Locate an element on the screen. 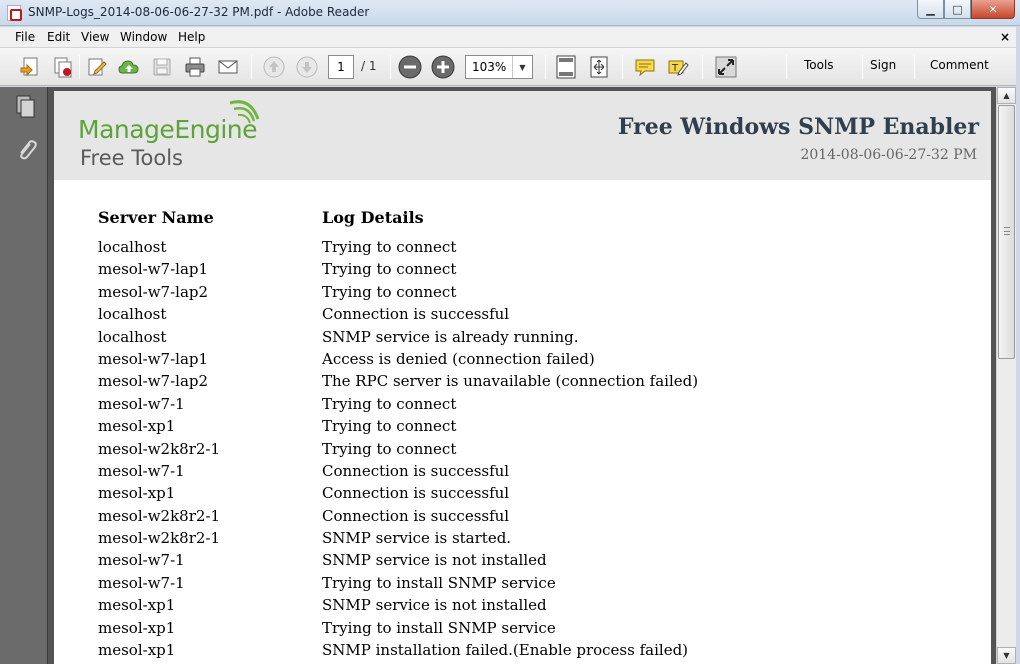  previous-page-icon is located at coordinates (274, 67).